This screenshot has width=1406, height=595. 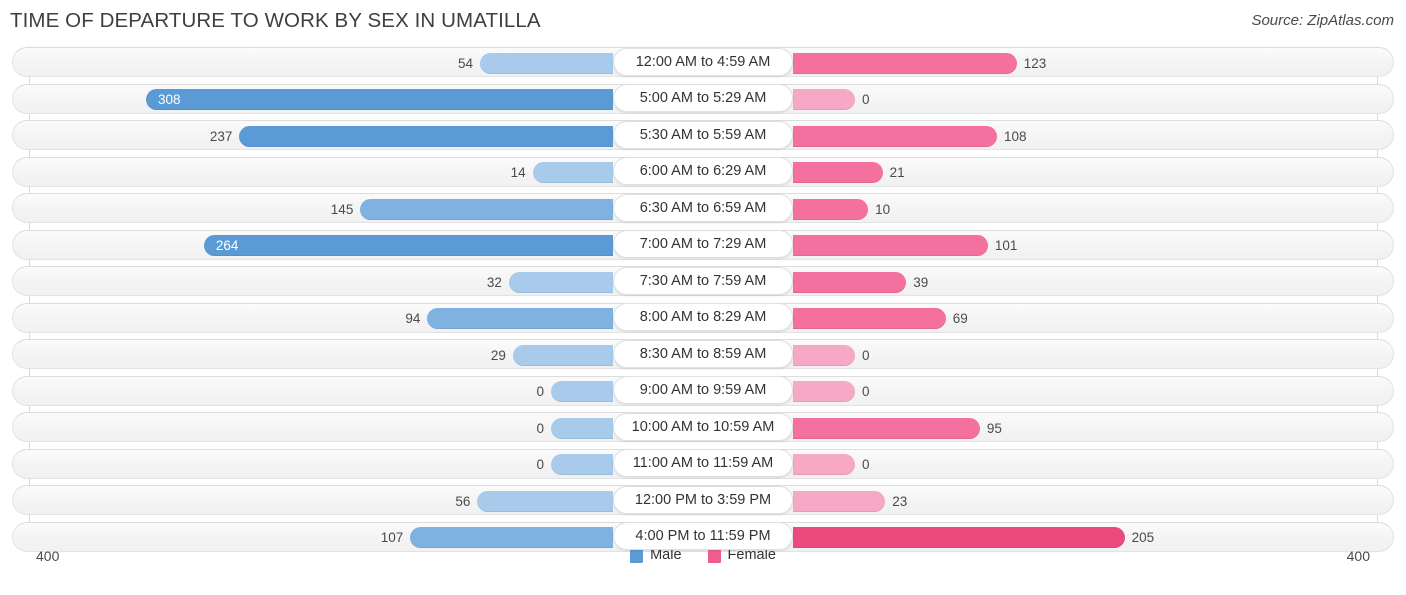 What do you see at coordinates (1006, 245) in the screenshot?
I see `value-label-female: 101` at bounding box center [1006, 245].